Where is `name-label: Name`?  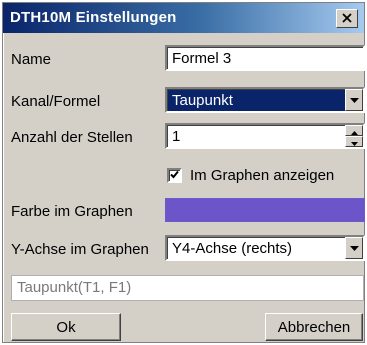
name-label: Name is located at coordinates (31, 59).